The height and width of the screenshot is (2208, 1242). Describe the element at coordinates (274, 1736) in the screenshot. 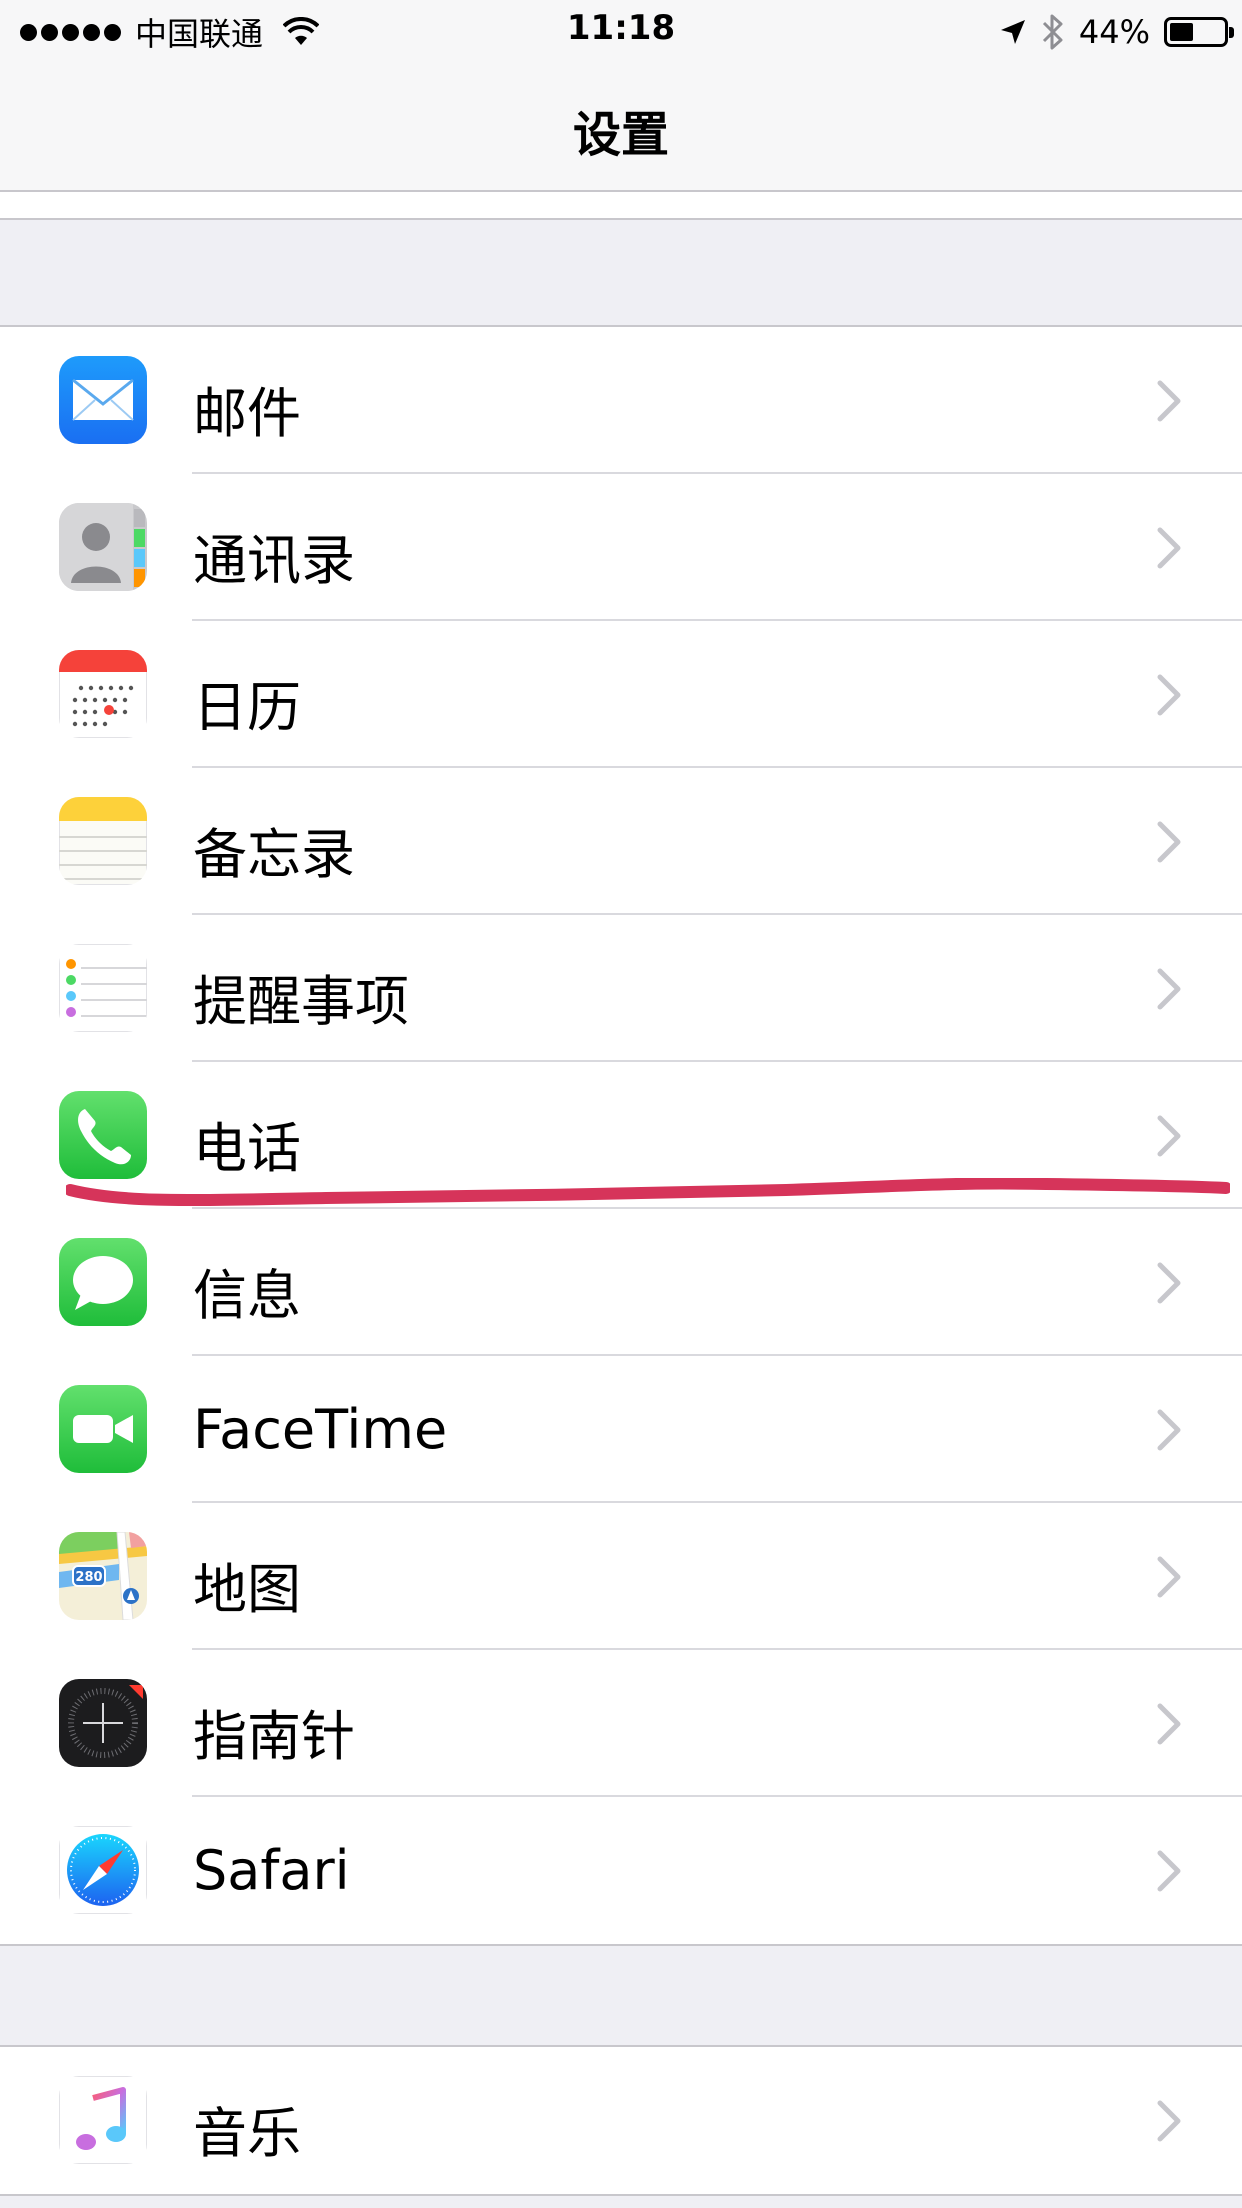

I see `settings-row-label: 指南针` at that location.